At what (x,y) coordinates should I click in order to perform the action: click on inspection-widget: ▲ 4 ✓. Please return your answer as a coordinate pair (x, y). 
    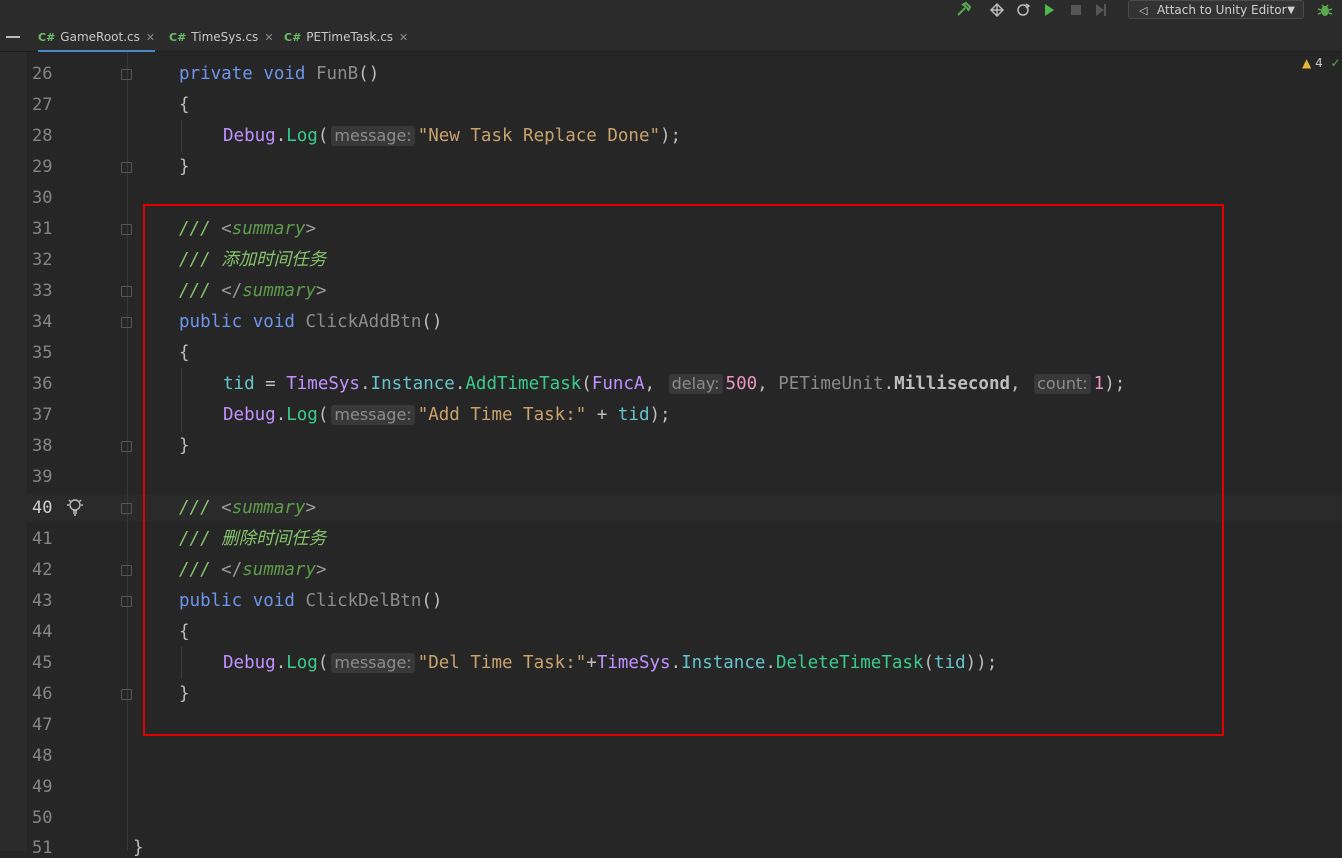
    Looking at the image, I should click on (1321, 63).